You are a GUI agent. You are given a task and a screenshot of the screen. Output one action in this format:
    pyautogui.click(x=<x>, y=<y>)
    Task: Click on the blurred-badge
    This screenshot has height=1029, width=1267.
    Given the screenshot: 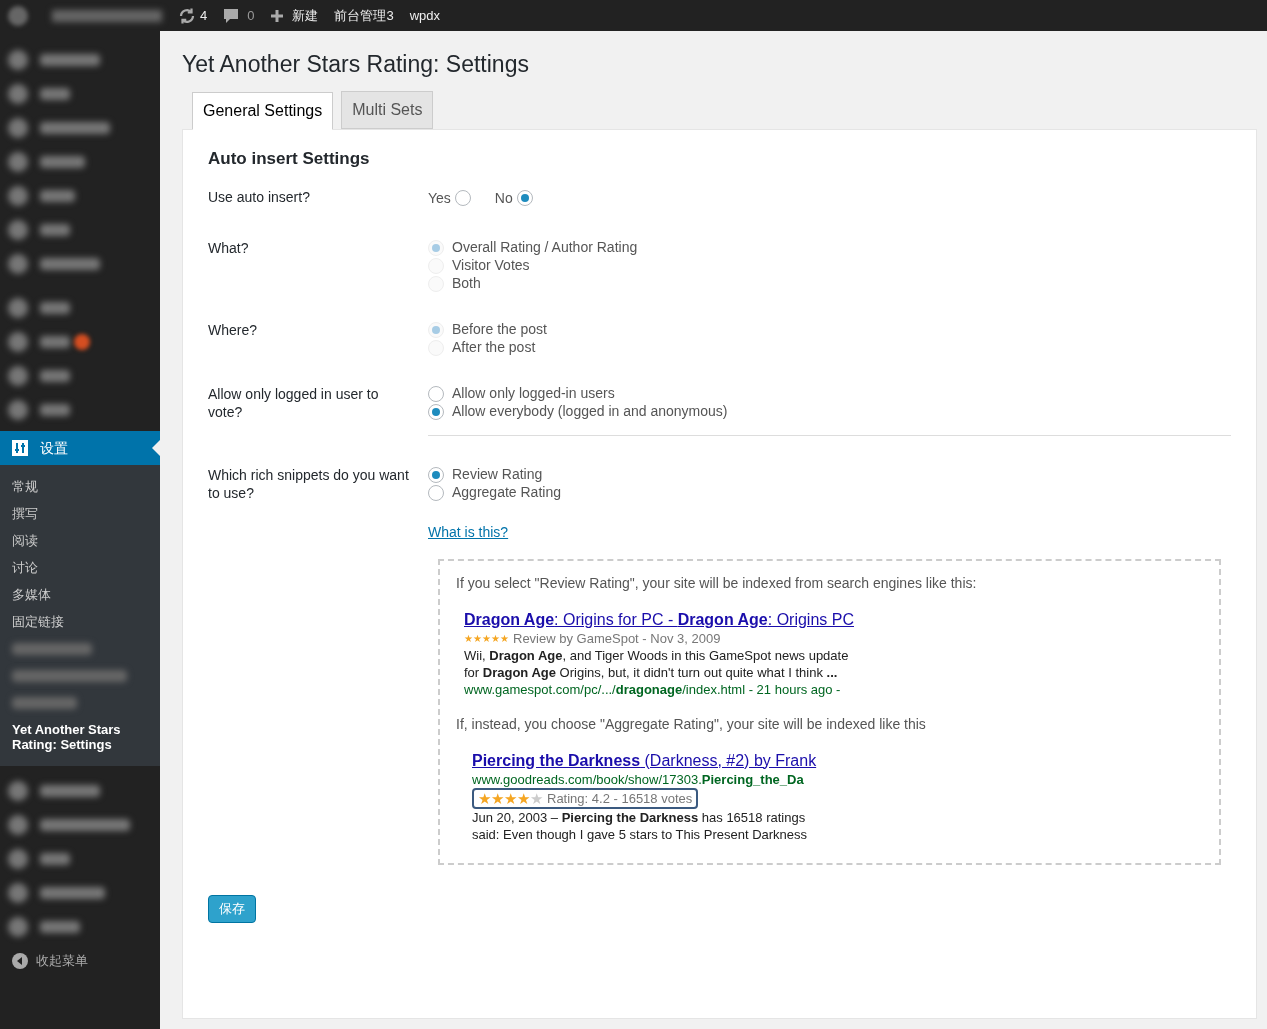 What is the action you would take?
    pyautogui.click(x=82, y=342)
    